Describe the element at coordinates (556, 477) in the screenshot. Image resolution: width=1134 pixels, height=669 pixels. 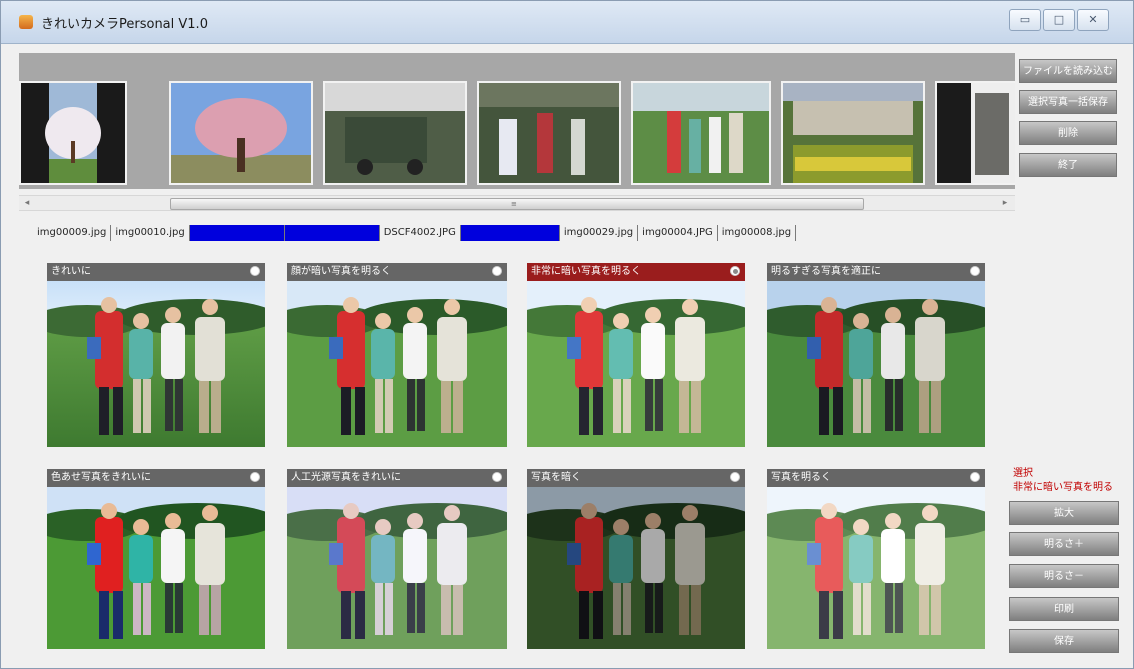
I see `cell-title: 写真を暗く` at that location.